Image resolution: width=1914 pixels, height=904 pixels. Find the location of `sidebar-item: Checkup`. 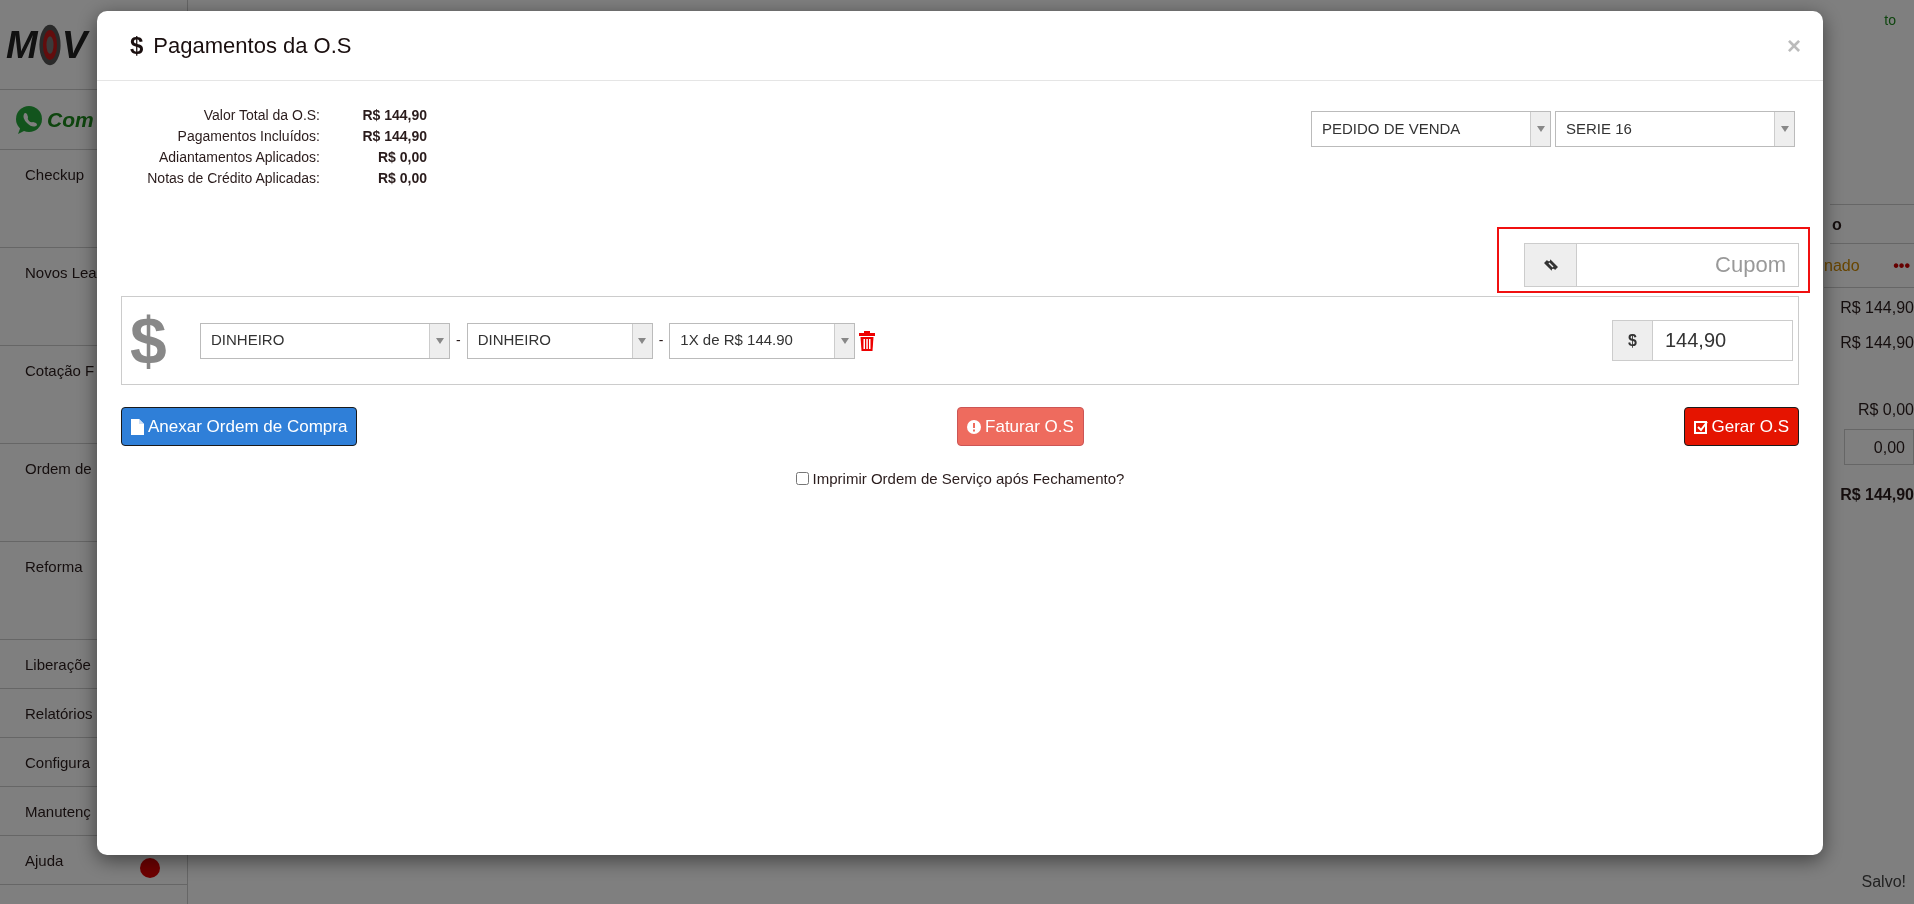

sidebar-item: Checkup is located at coordinates (55, 174).